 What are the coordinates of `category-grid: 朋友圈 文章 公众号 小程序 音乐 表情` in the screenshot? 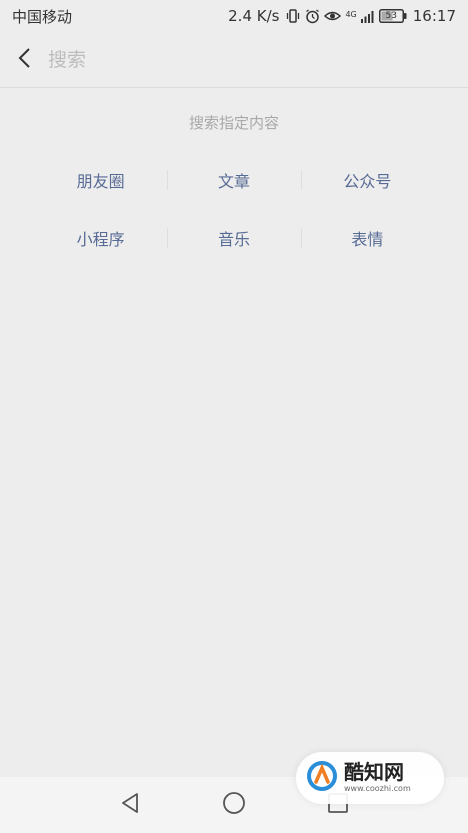 It's located at (234, 218).